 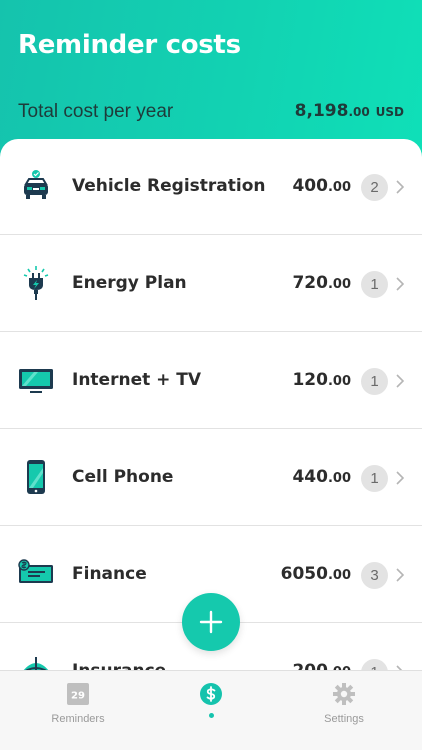 I want to click on tab-label: Settings, so click(x=344, y=719).